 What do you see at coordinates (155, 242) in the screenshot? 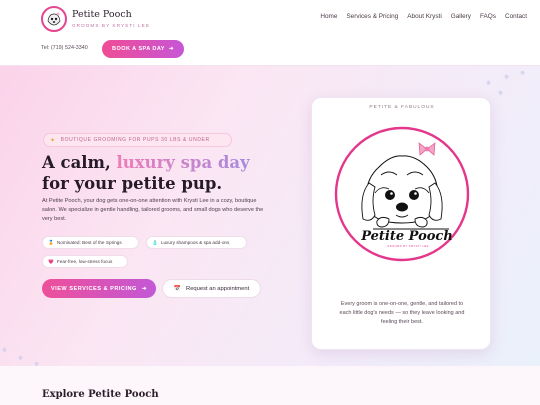
I see `shampoo-icon: 🧴` at bounding box center [155, 242].